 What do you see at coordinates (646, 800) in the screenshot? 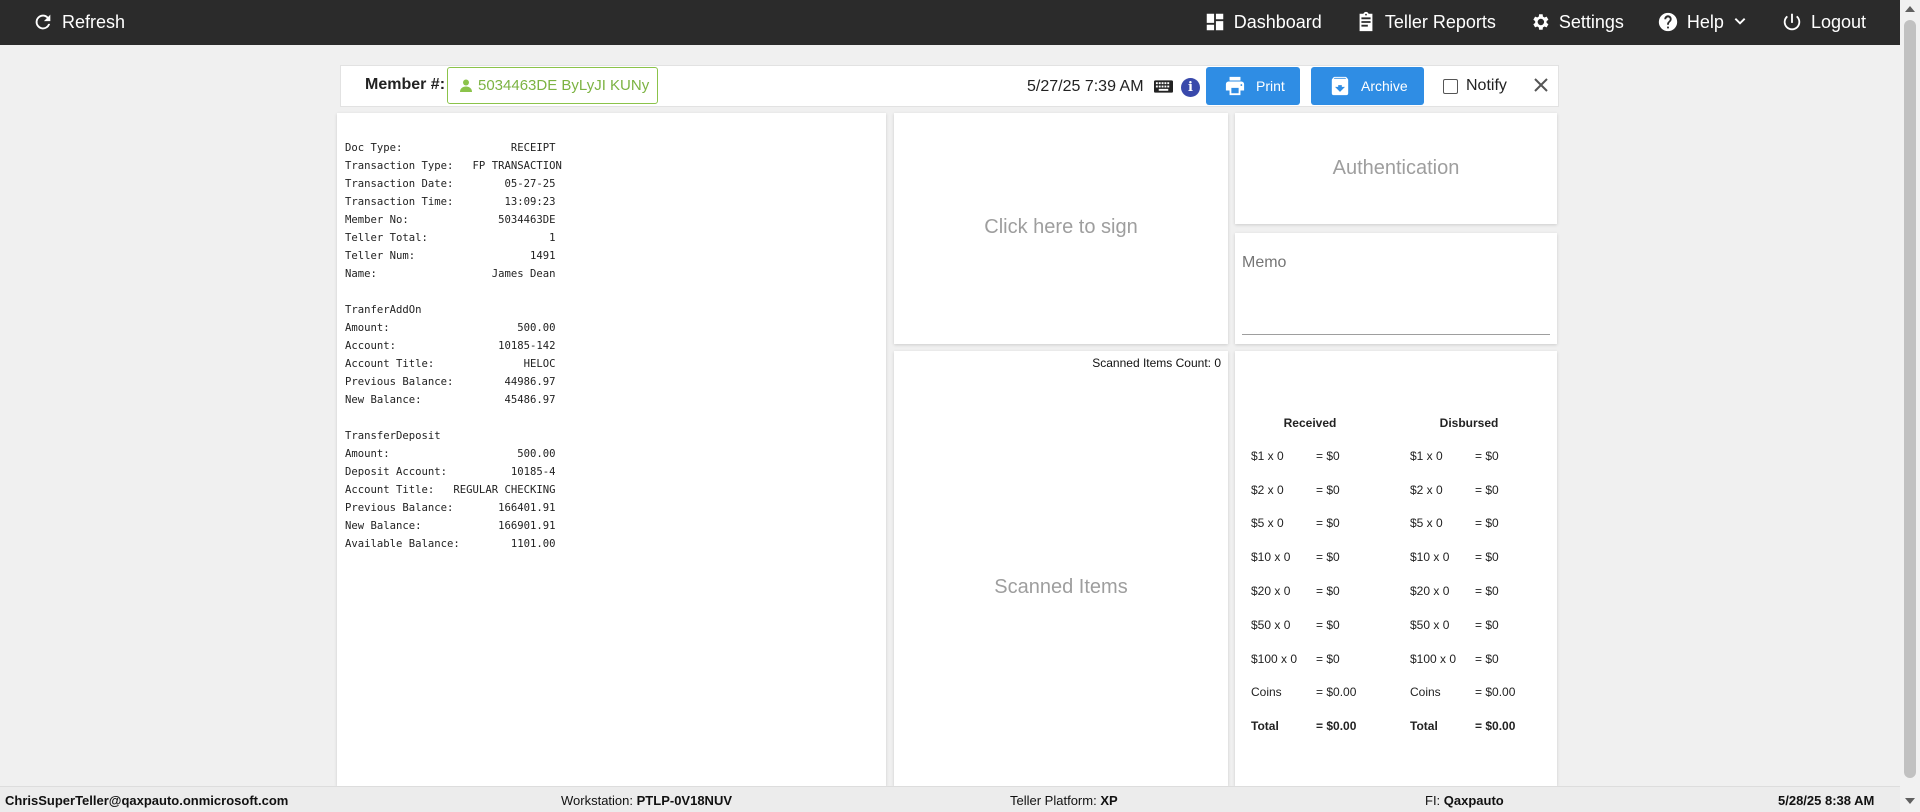
I see `footer-workstation: Workstation: PTLP-0V18NUV` at bounding box center [646, 800].